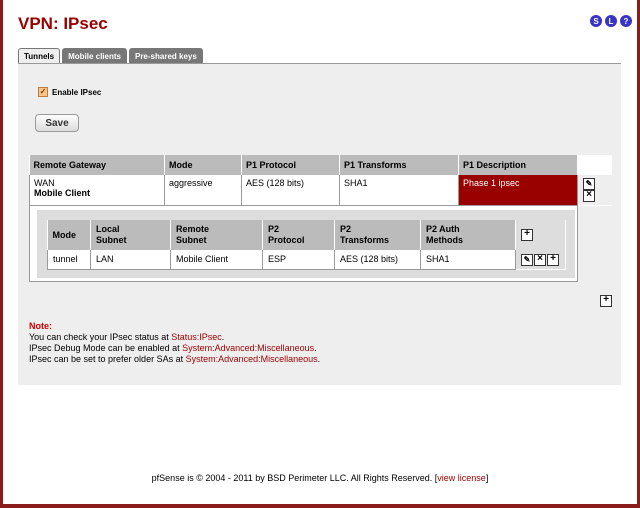  What do you see at coordinates (468, 235) in the screenshot?
I see `col-p2-auth-methods: P2 Auth Methods` at bounding box center [468, 235].